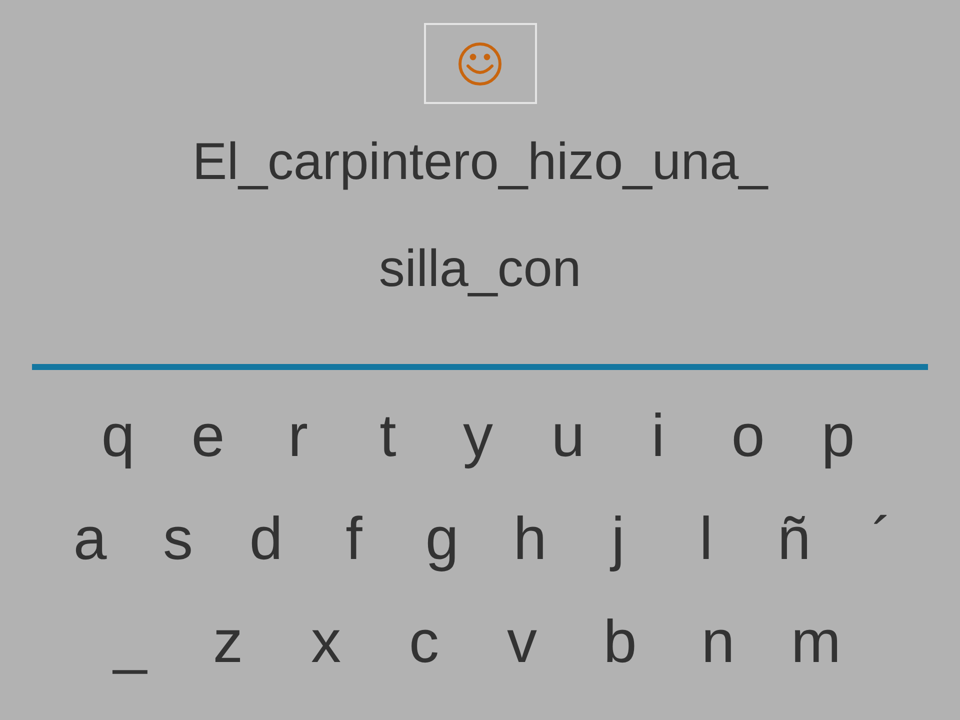  I want to click on letter-key: _, so click(130, 641).